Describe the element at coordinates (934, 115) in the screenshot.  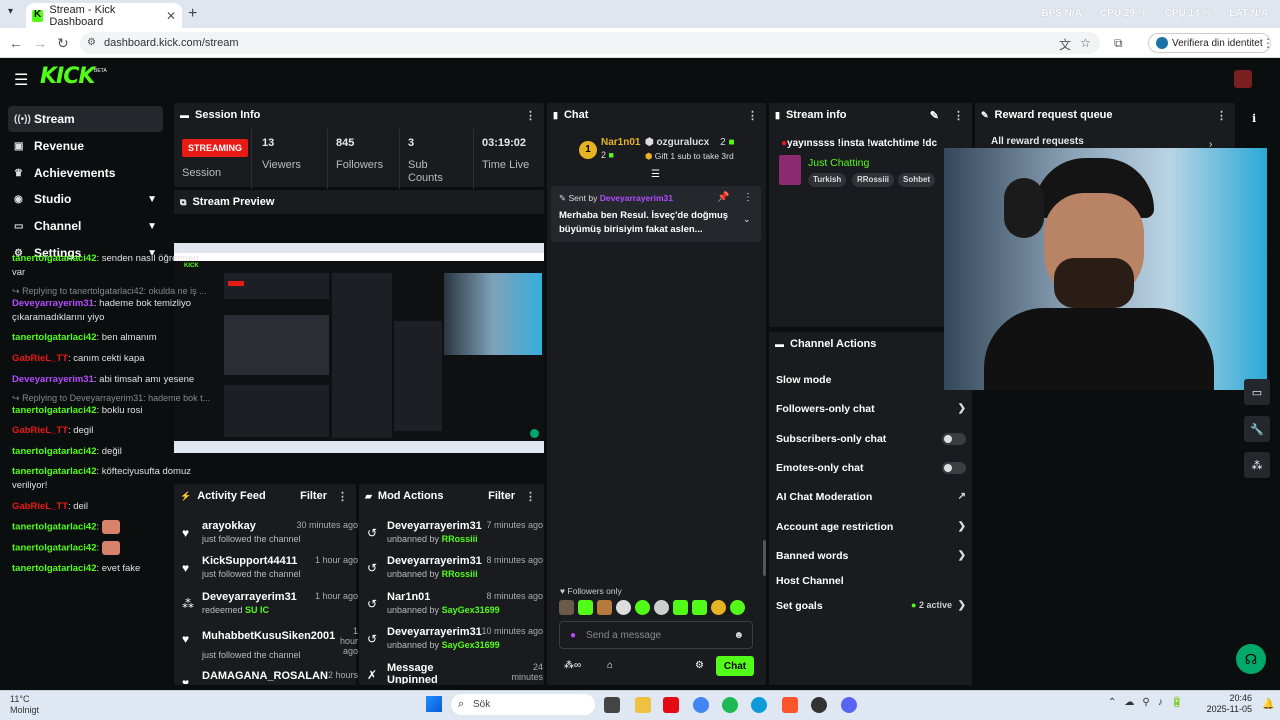
I see `edit-pencil-icon: ✎` at that location.